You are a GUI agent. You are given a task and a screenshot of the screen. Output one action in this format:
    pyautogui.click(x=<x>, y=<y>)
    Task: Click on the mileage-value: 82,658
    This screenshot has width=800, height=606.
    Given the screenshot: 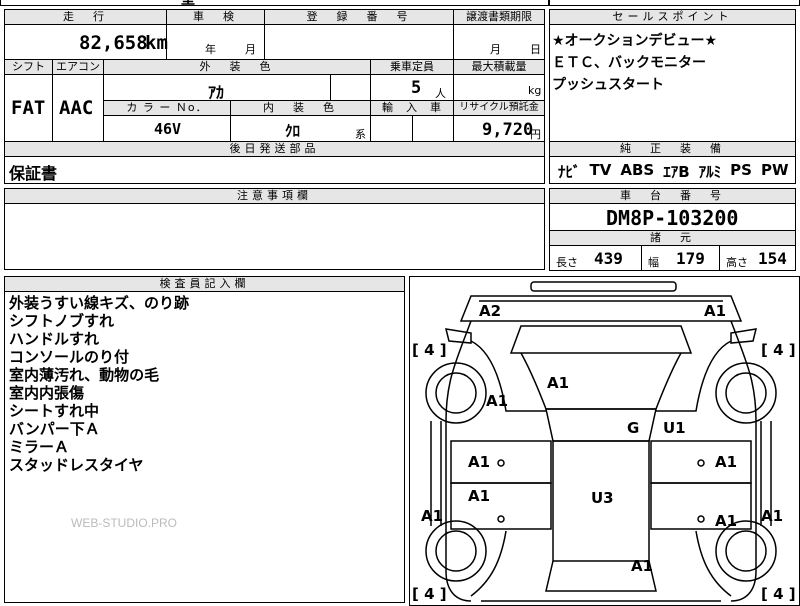 What is the action you would take?
    pyautogui.click(x=113, y=43)
    